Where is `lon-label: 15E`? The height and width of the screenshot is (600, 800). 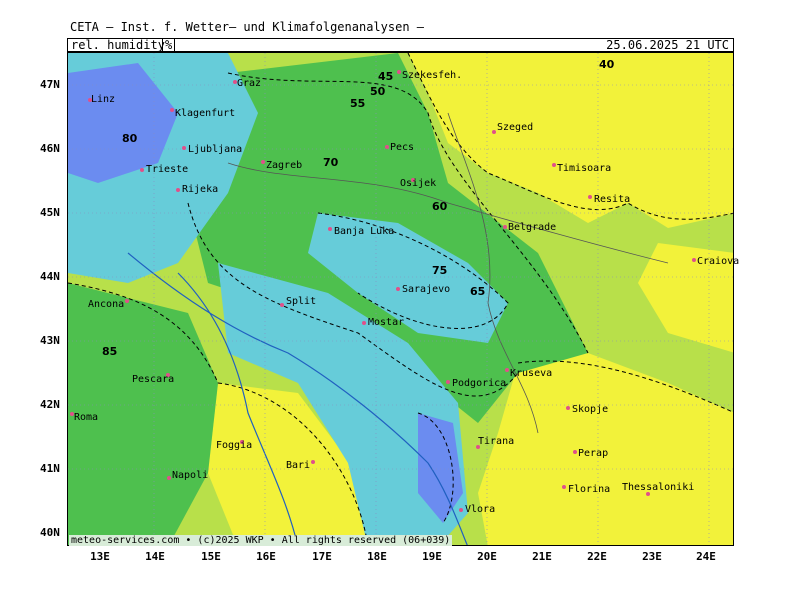 lon-label: 15E is located at coordinates (211, 556).